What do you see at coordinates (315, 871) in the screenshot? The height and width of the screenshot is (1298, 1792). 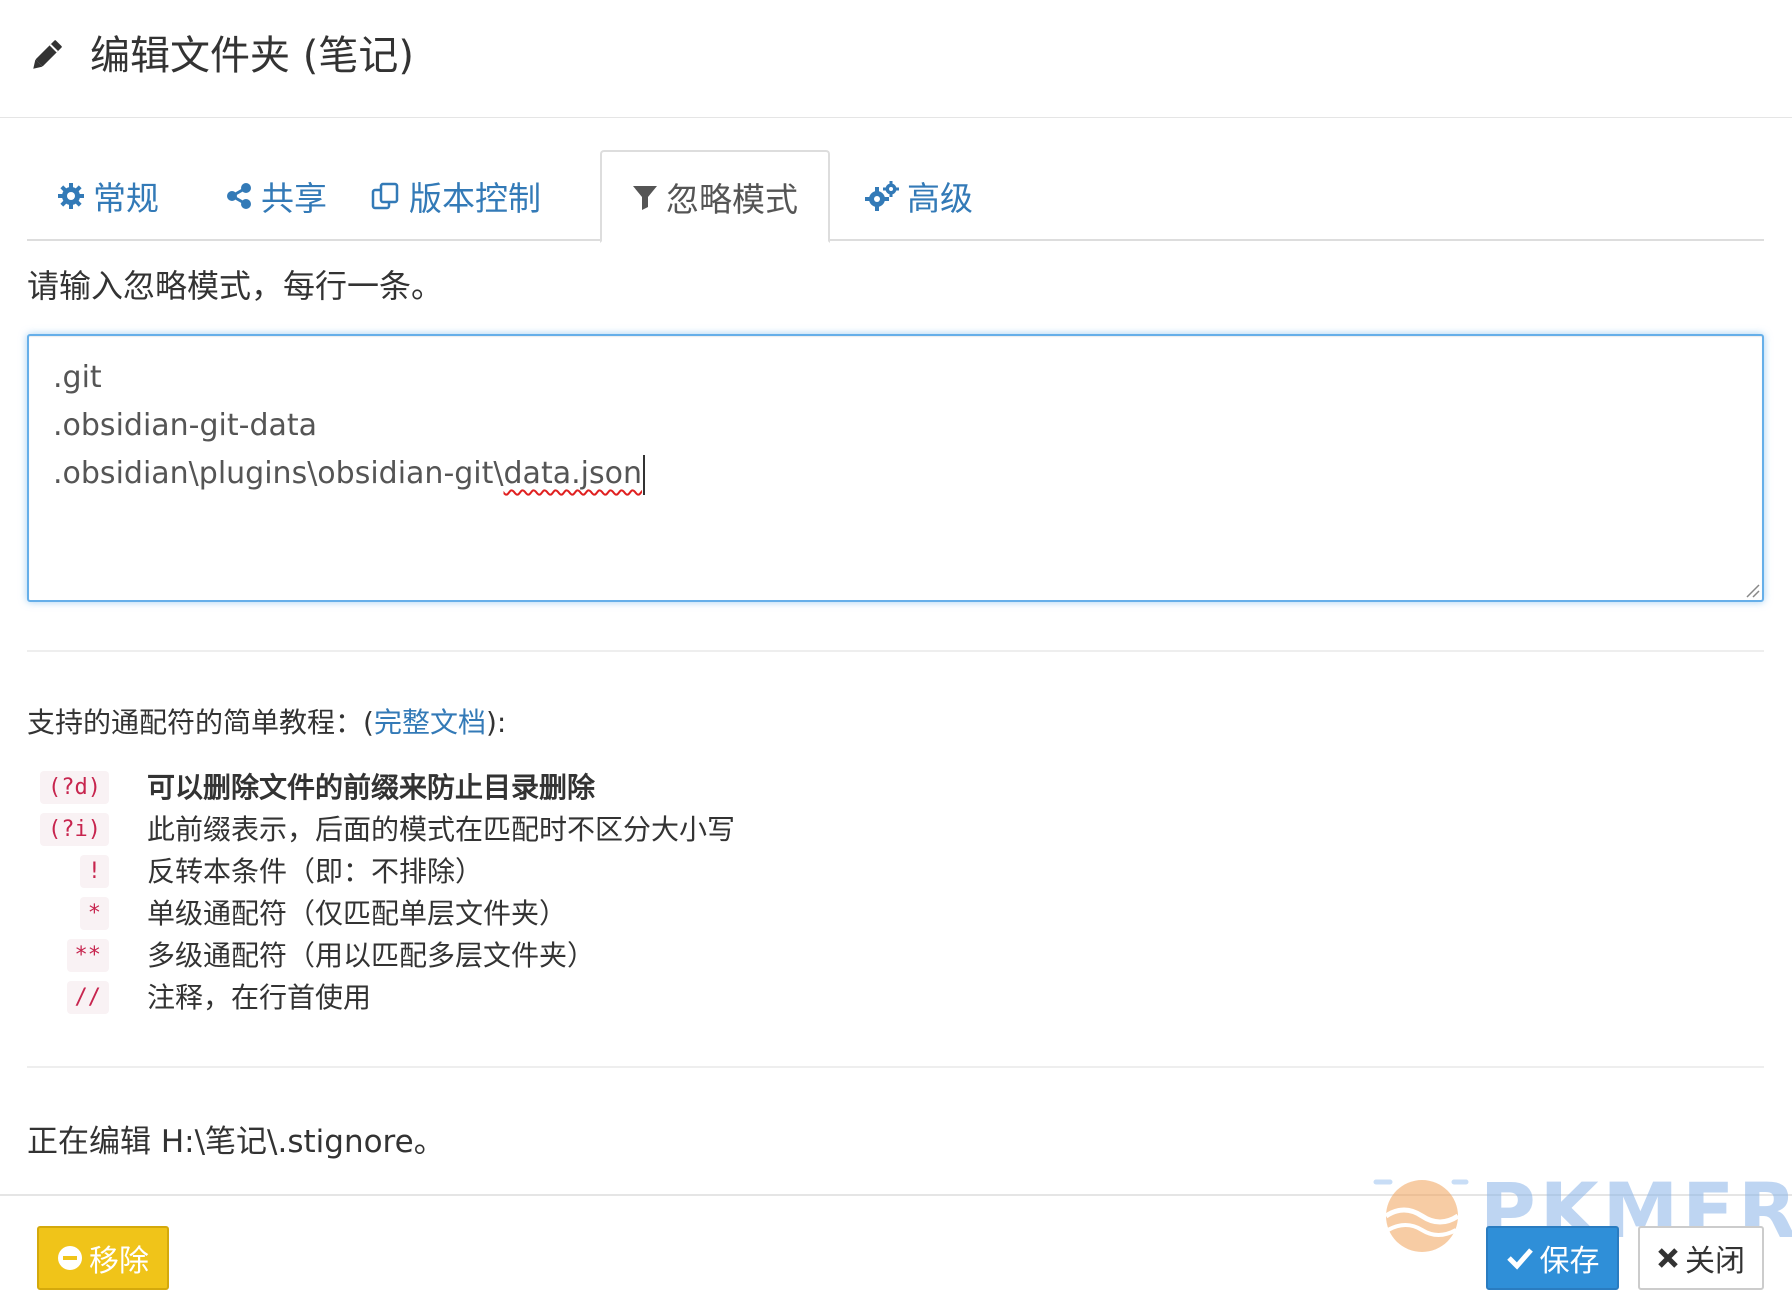 I see `pattern-desc: 反转本条件（即：不排除）` at bounding box center [315, 871].